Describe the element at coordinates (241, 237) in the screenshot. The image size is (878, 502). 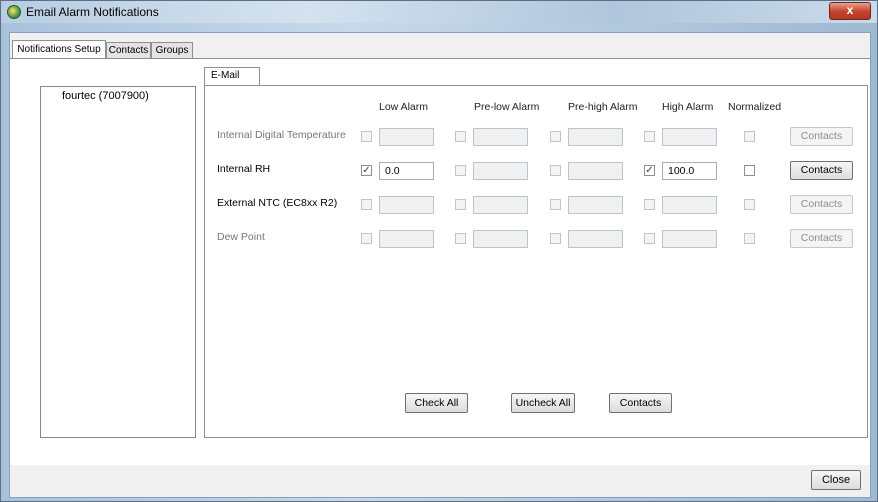
I see `row-label: Dew Point` at that location.